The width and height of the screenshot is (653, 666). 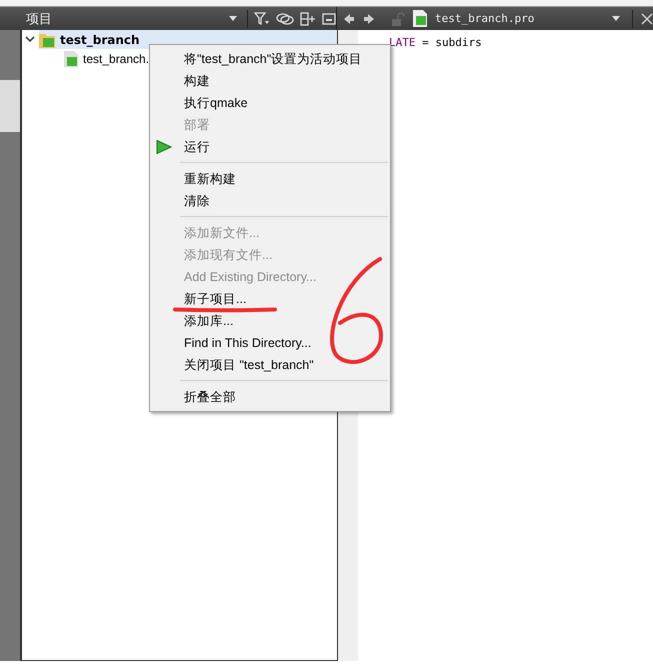 What do you see at coordinates (39, 19) in the screenshot?
I see `pane-title: 项目` at bounding box center [39, 19].